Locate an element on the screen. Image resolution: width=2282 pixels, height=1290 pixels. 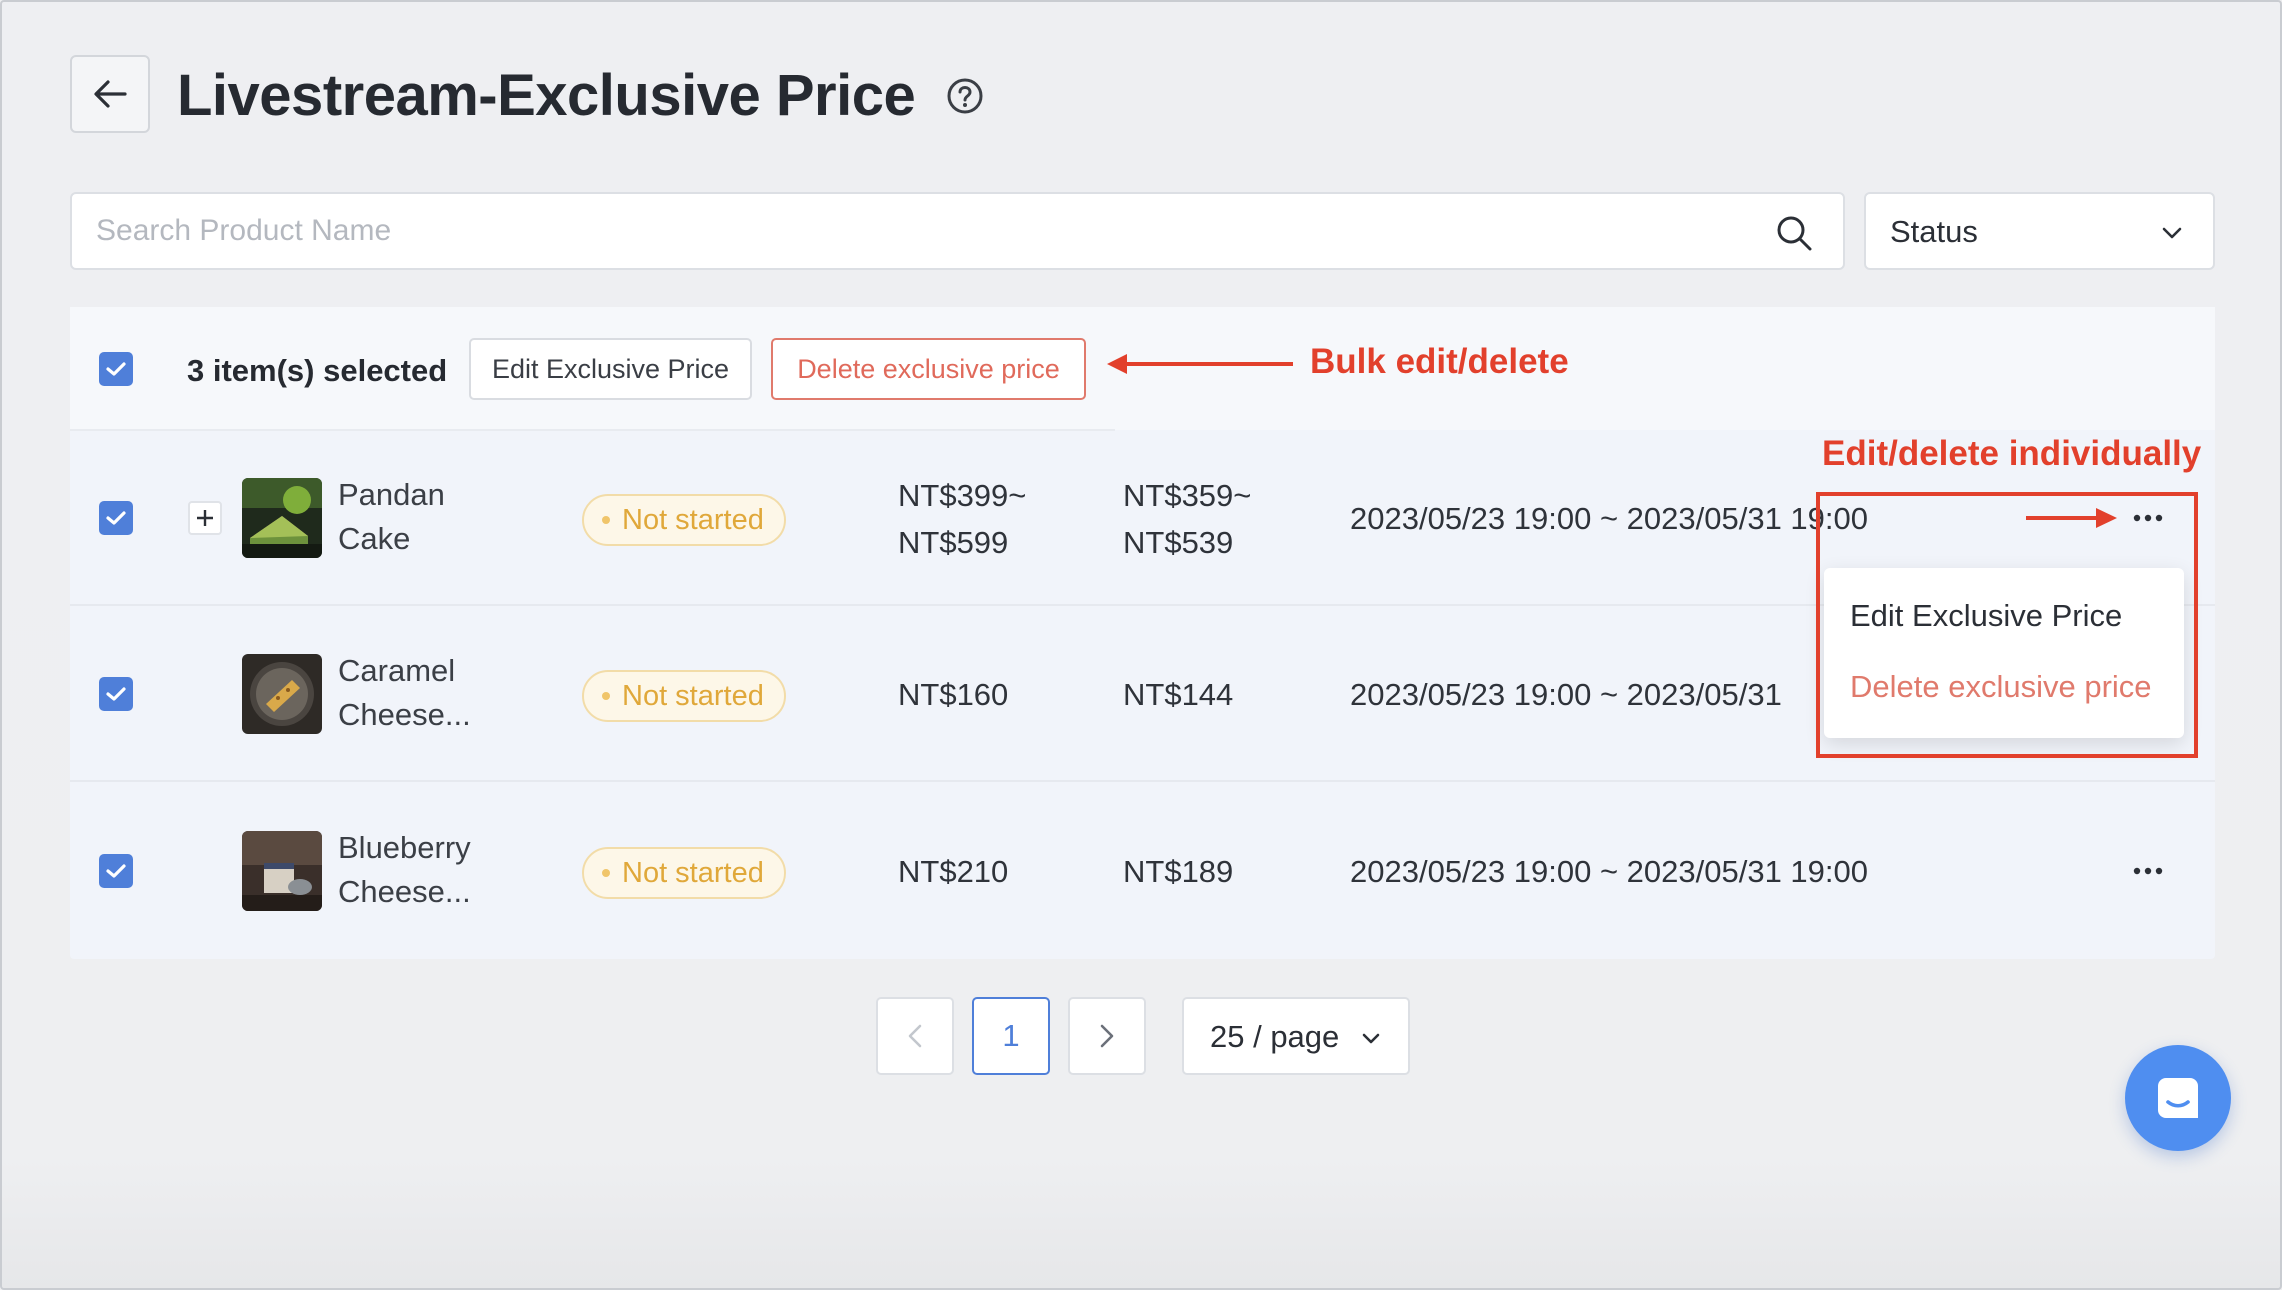
chat-launcher-button is located at coordinates (2178, 1098).